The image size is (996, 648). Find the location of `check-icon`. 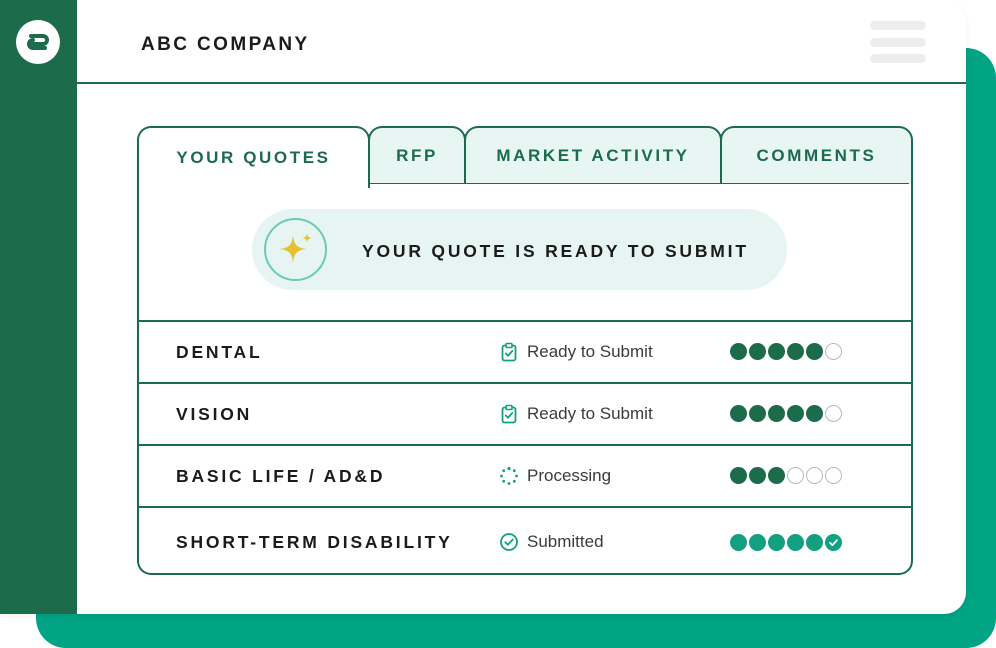

check-icon is located at coordinates (833, 542).